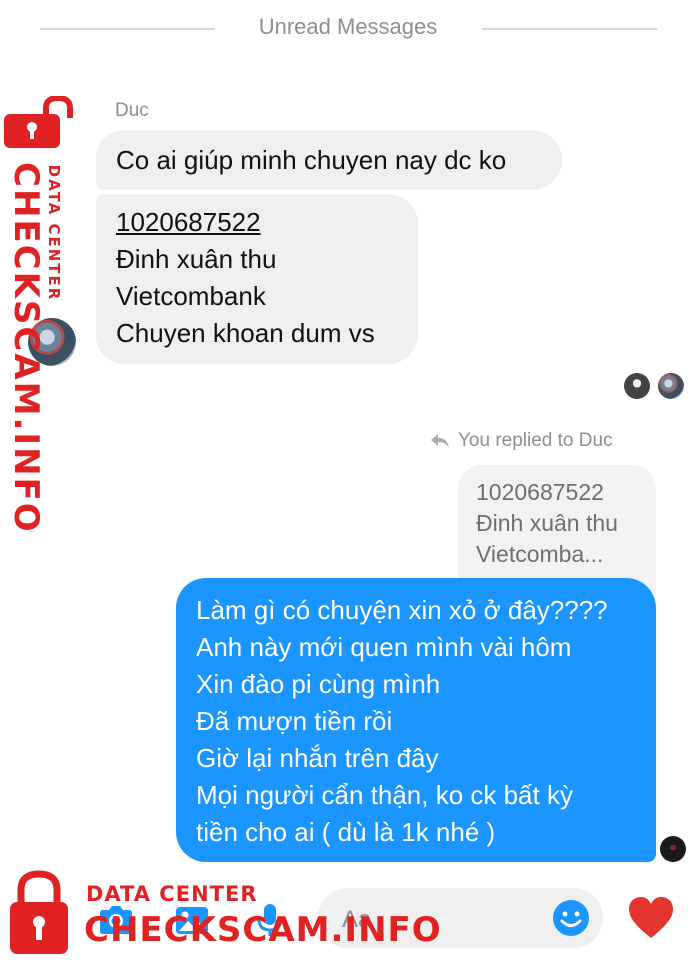  Describe the element at coordinates (384, 795) in the screenshot. I see `message-line: Mọi người cẩn thận, ko ck bất kỳ` at that location.